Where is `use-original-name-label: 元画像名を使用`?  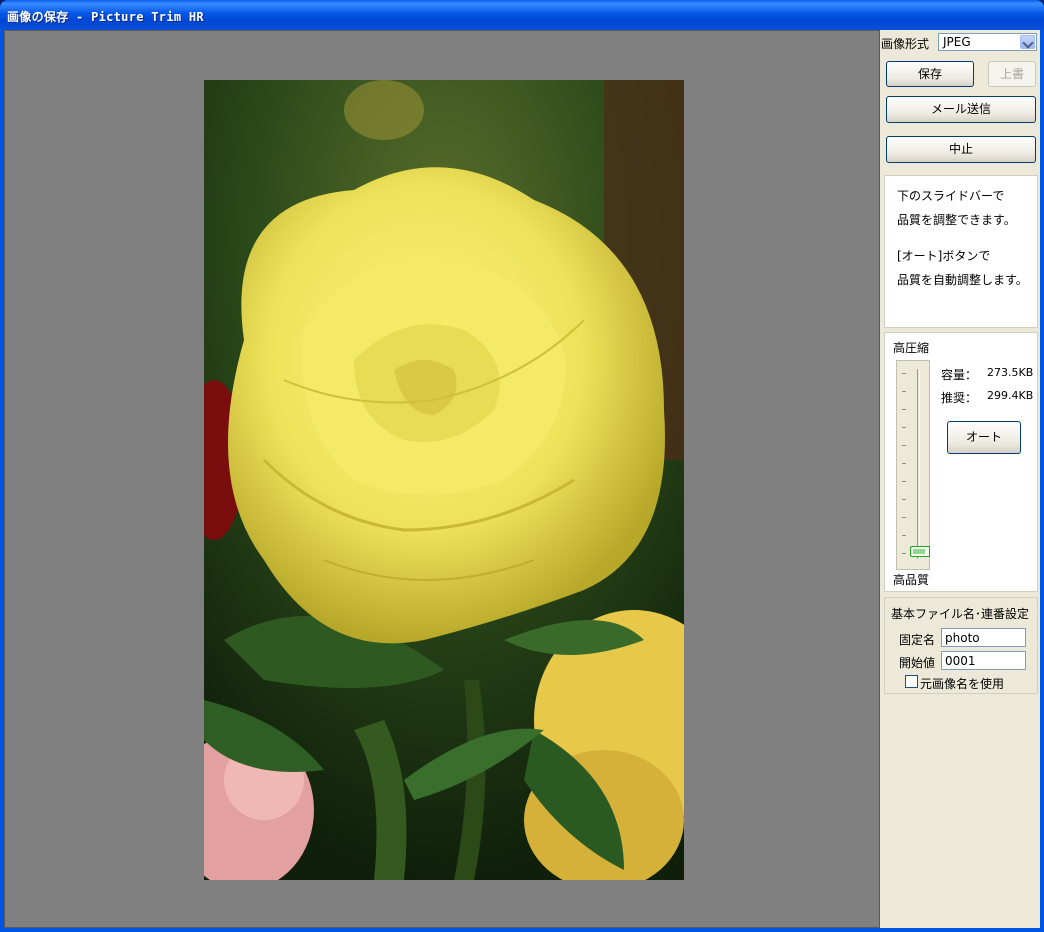
use-original-name-label: 元画像名を使用 is located at coordinates (962, 683).